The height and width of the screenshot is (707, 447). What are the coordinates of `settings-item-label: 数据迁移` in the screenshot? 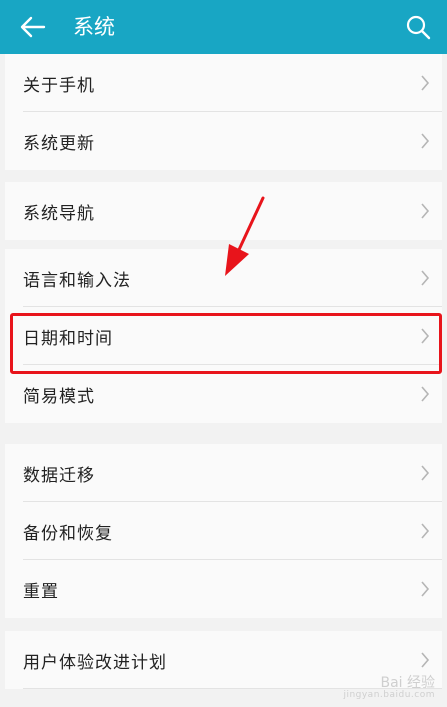 It's located at (59, 475).